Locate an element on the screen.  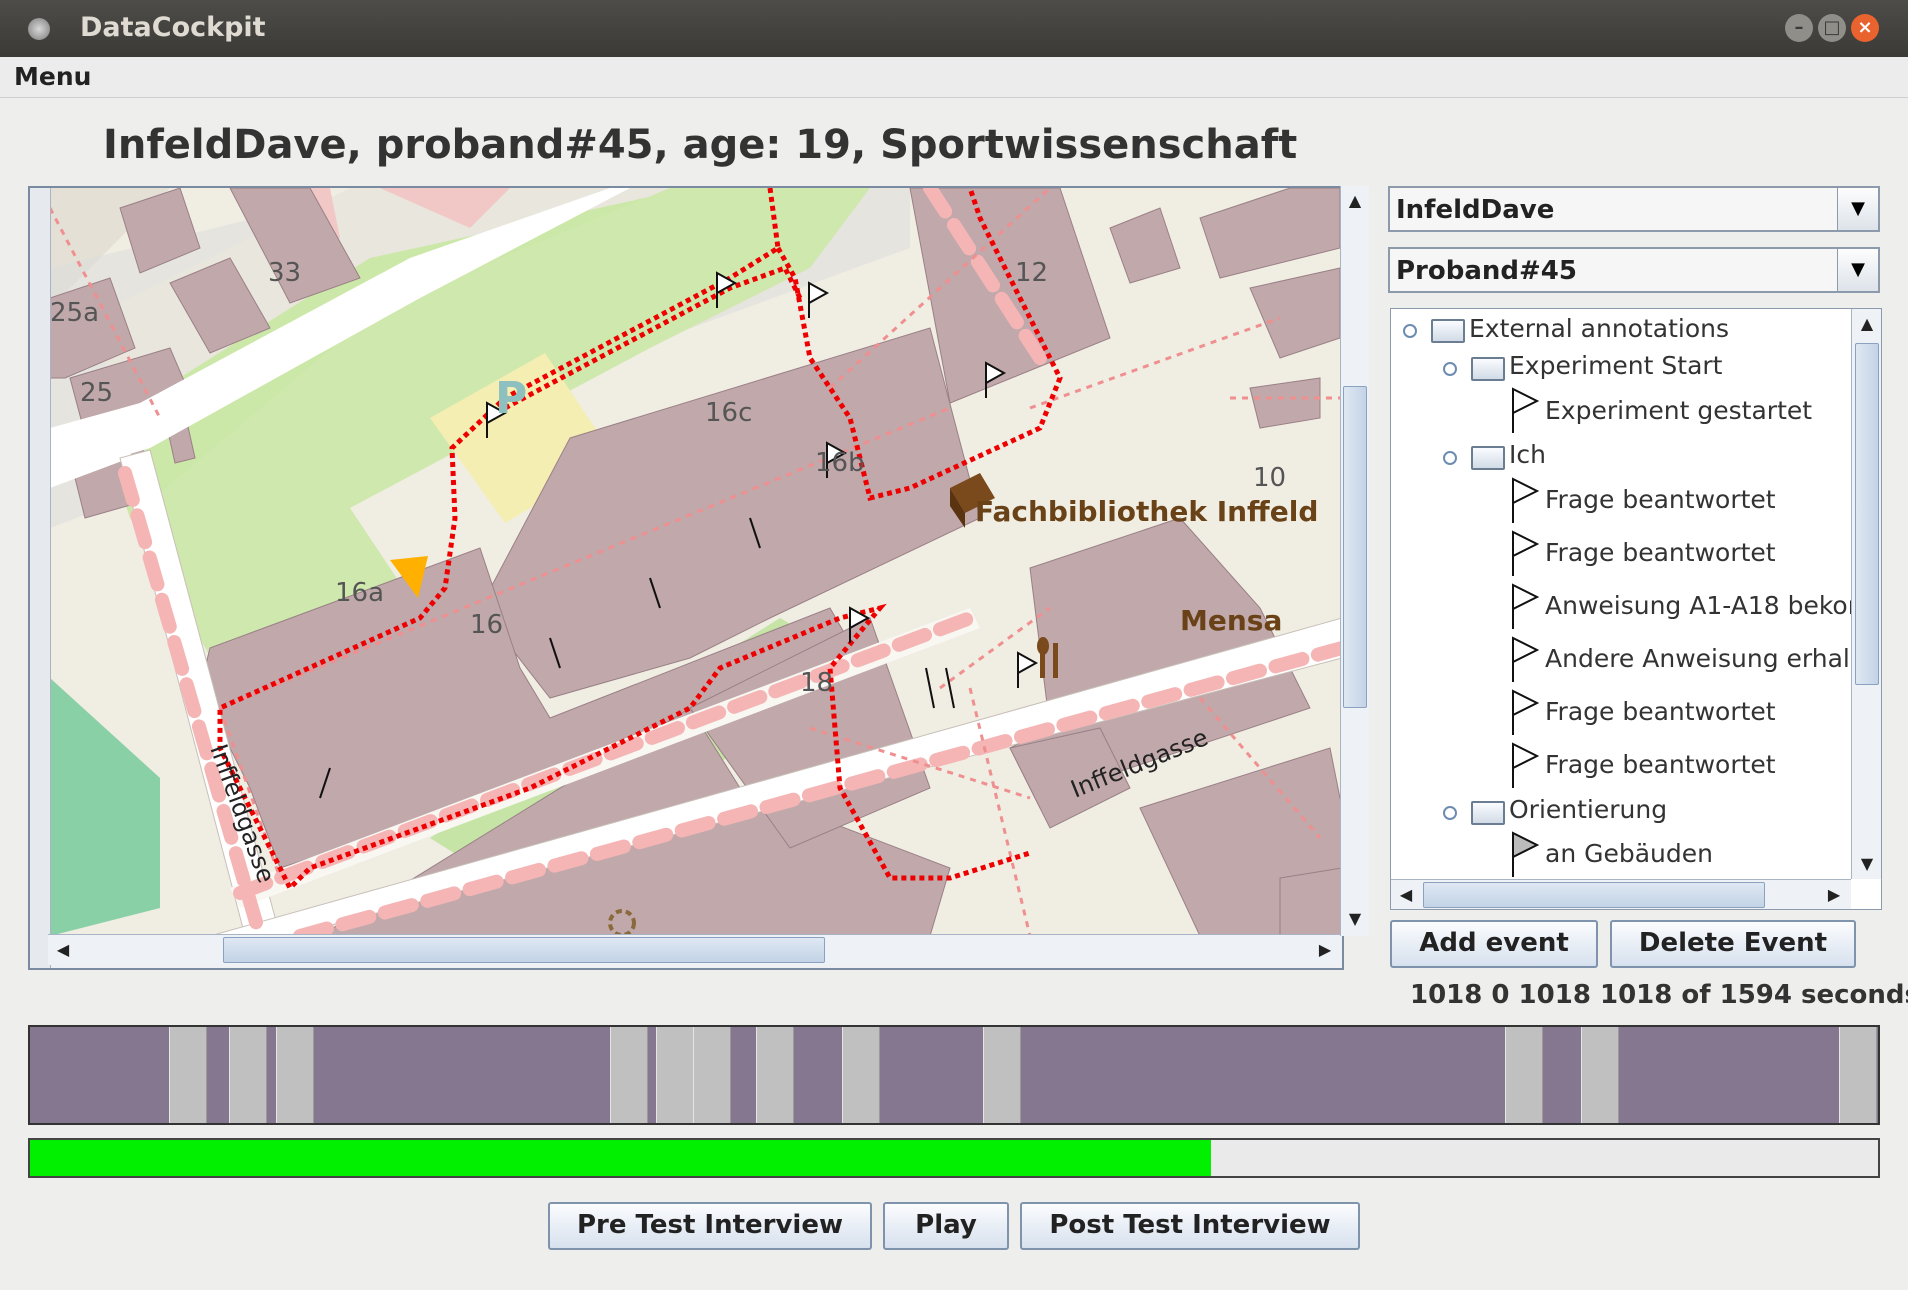
tree-horizontal-scroll-thumb is located at coordinates (1594, 895).